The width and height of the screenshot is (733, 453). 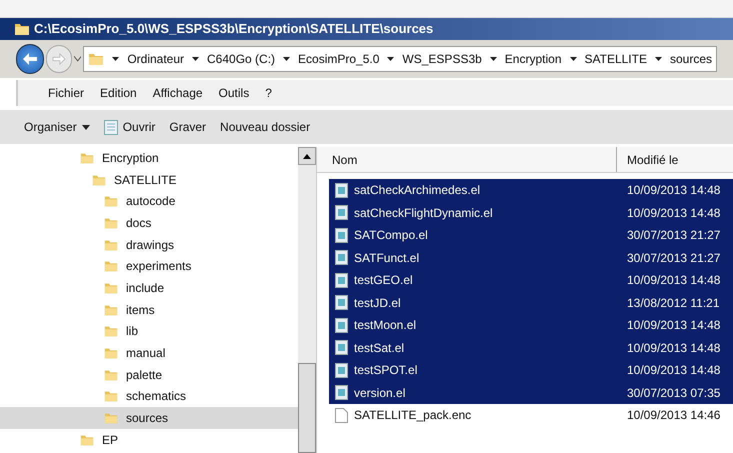 I want to click on up-arrow-icon, so click(x=307, y=156).